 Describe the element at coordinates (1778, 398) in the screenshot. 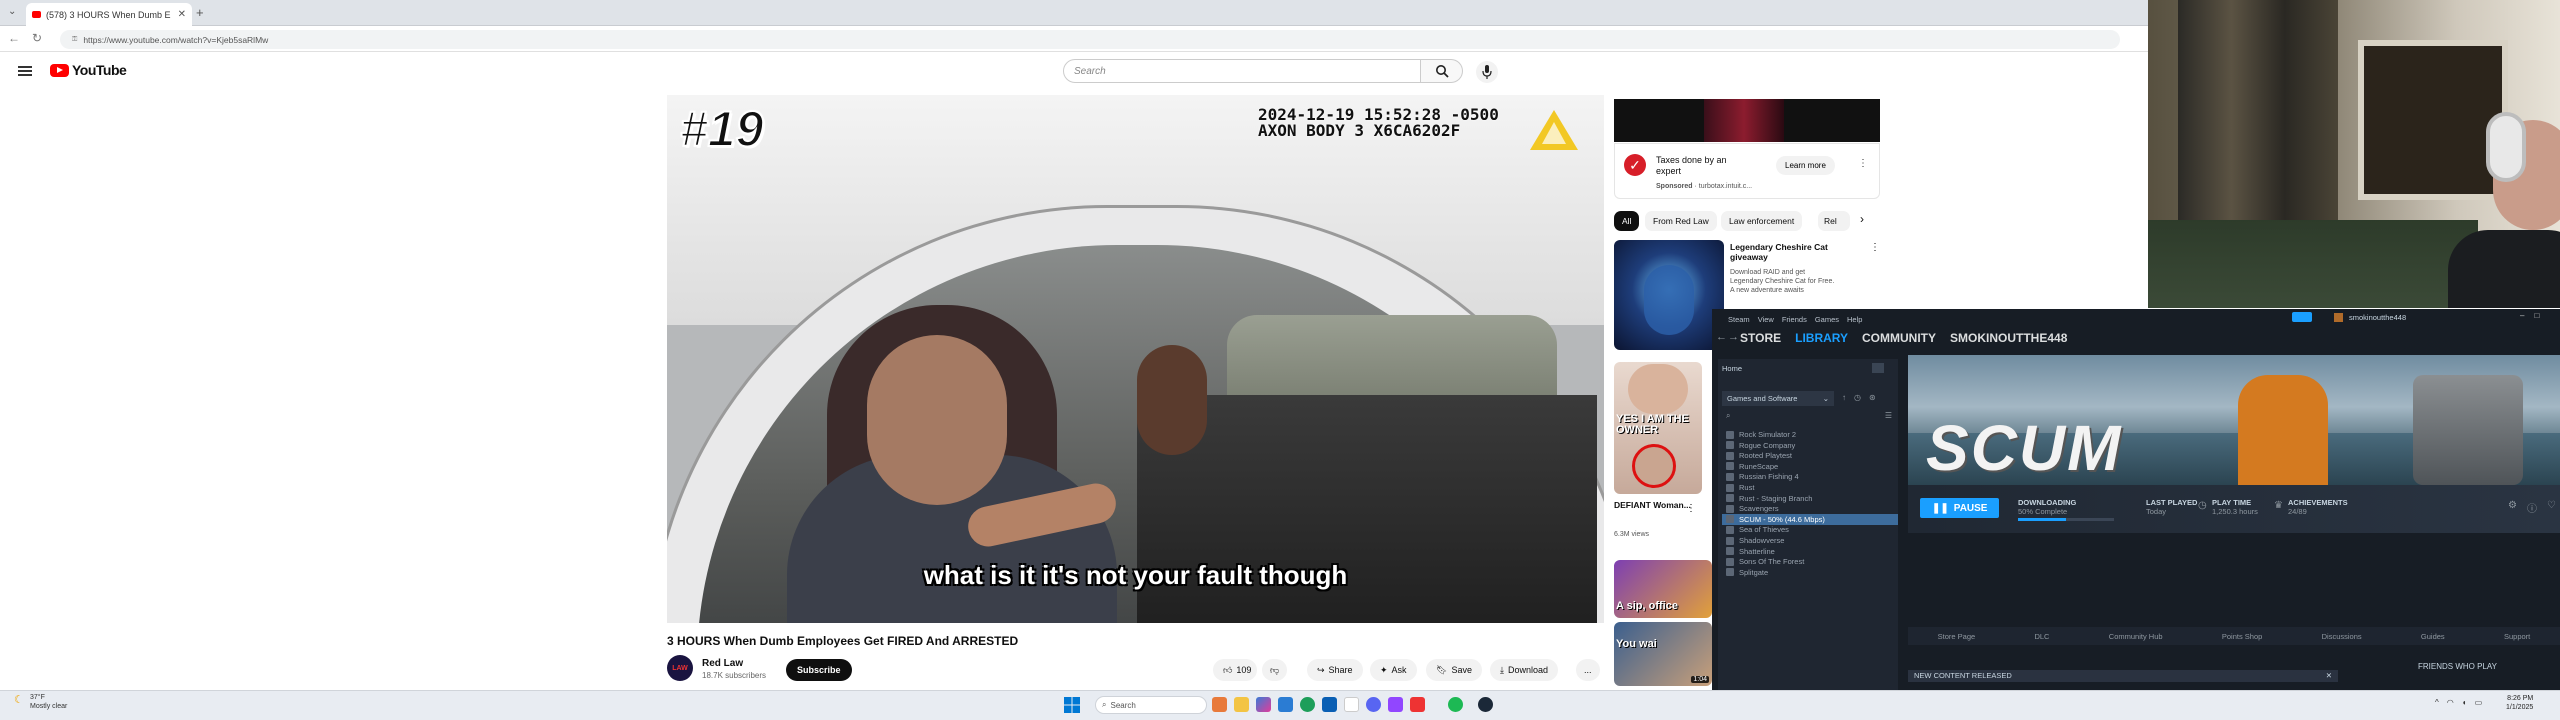

I see `library-filter-dropdown: Games and Software ⌄` at that location.